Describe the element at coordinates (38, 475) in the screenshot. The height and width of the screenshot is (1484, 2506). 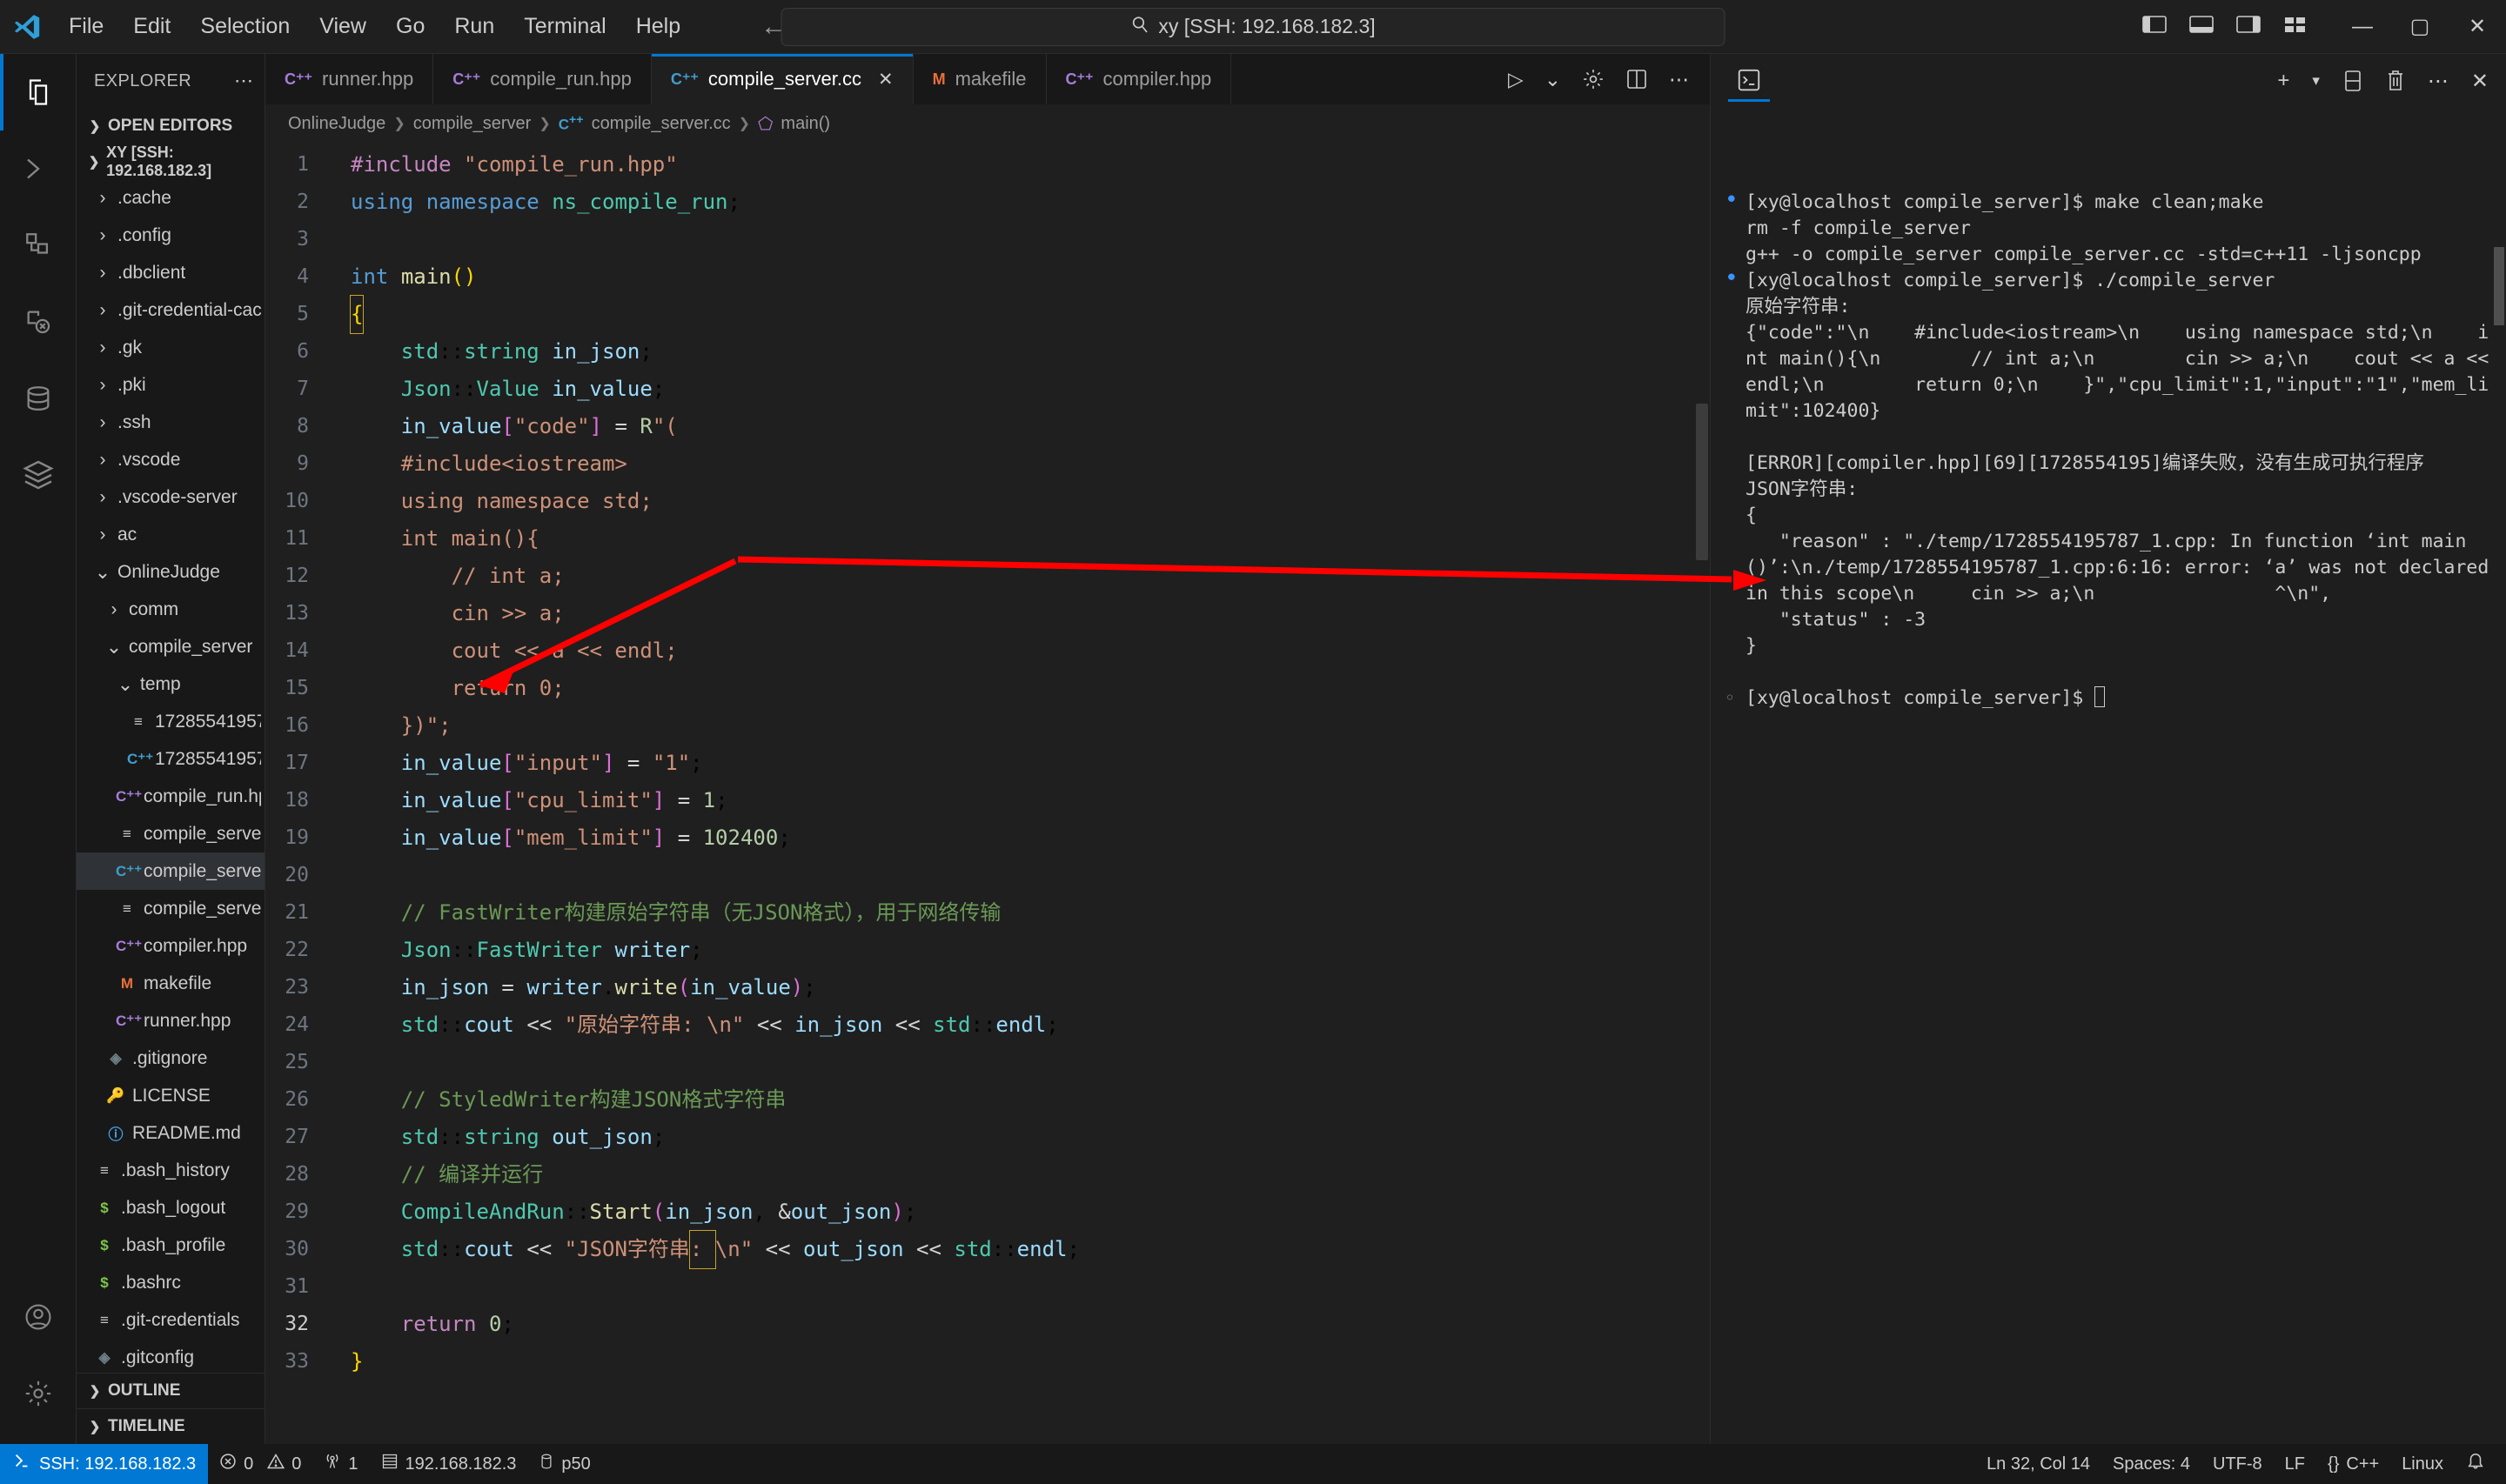
I see `activity-extensions` at that location.